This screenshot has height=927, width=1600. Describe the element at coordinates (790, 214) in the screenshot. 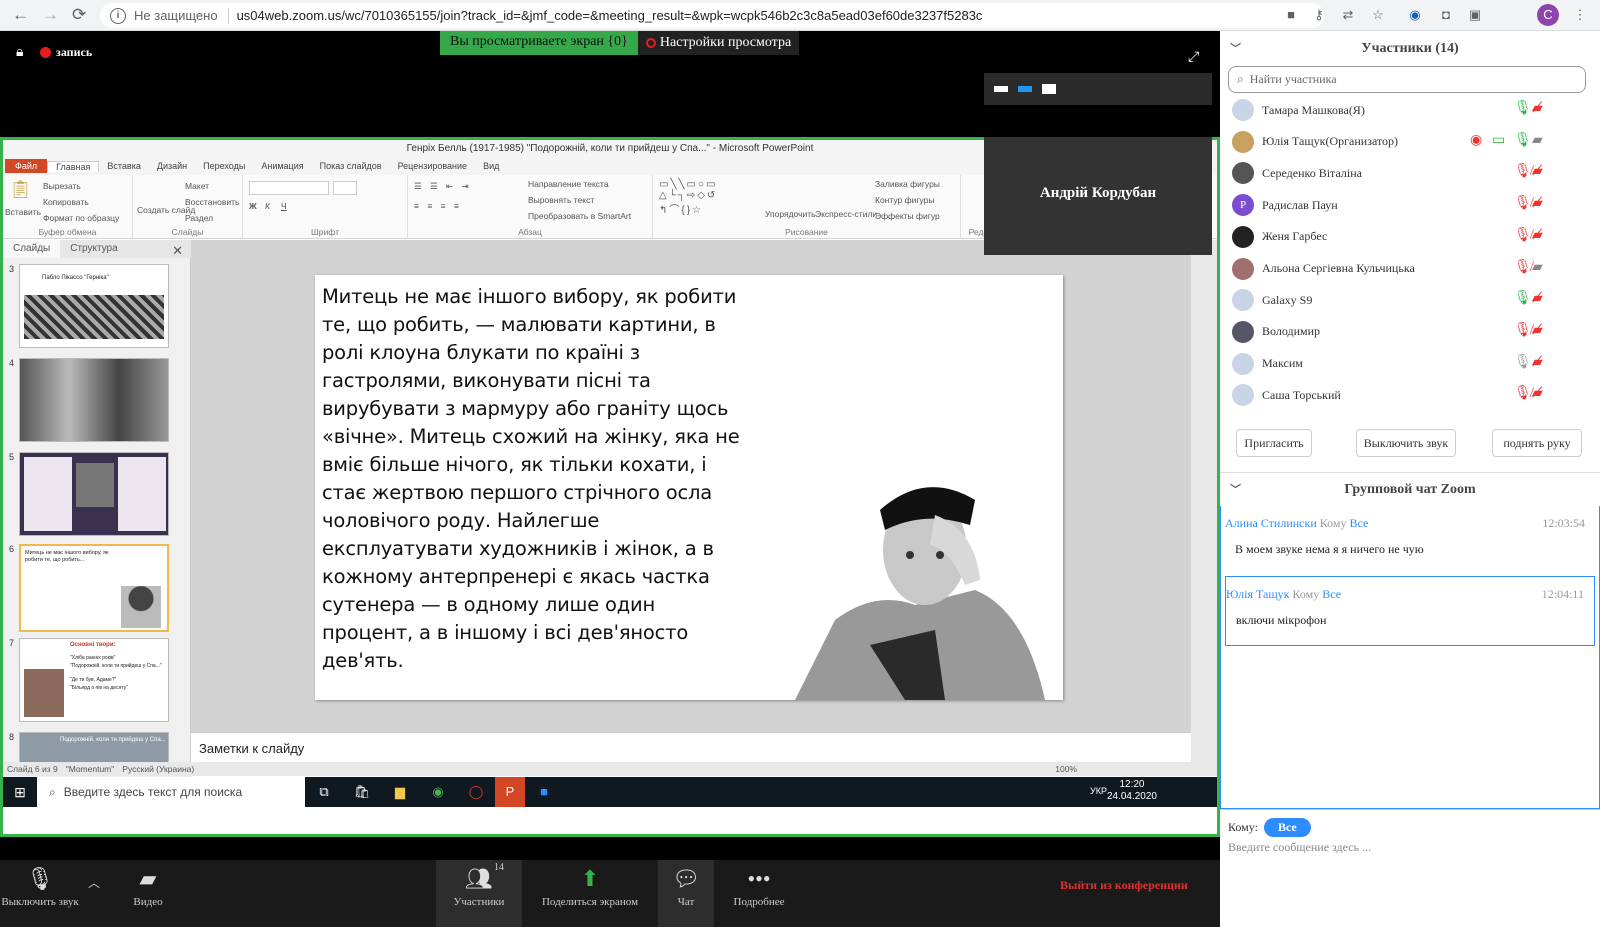

I see `arrange-button: Упорядочить` at that location.